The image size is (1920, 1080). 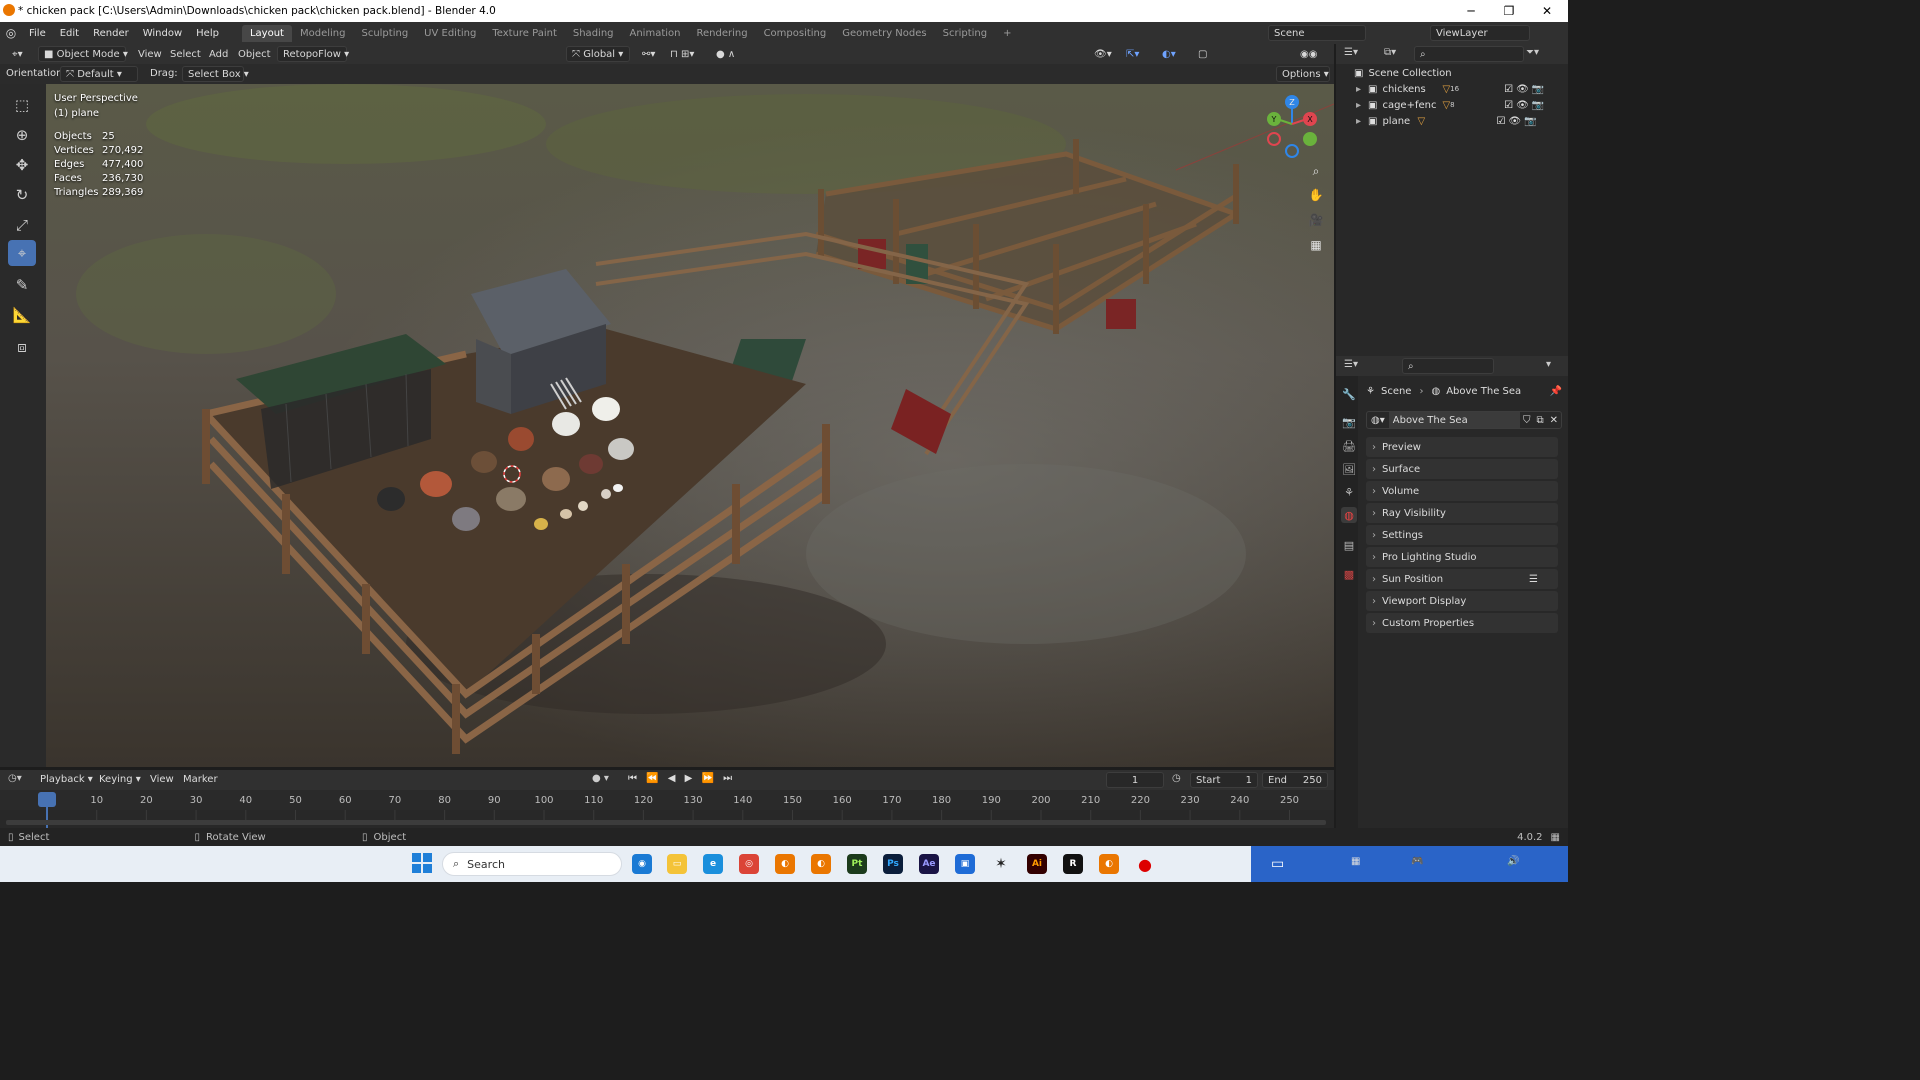 I want to click on scene-tab-icon: ⚘, so click(x=1349, y=492).